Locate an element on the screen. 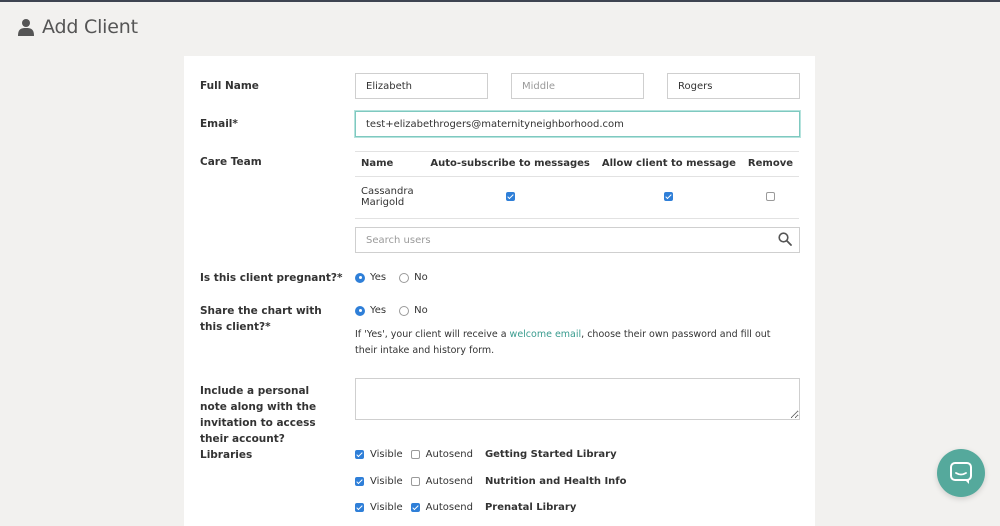 Image resolution: width=1000 pixels, height=526 pixels. chat-icon is located at coordinates (961, 473).